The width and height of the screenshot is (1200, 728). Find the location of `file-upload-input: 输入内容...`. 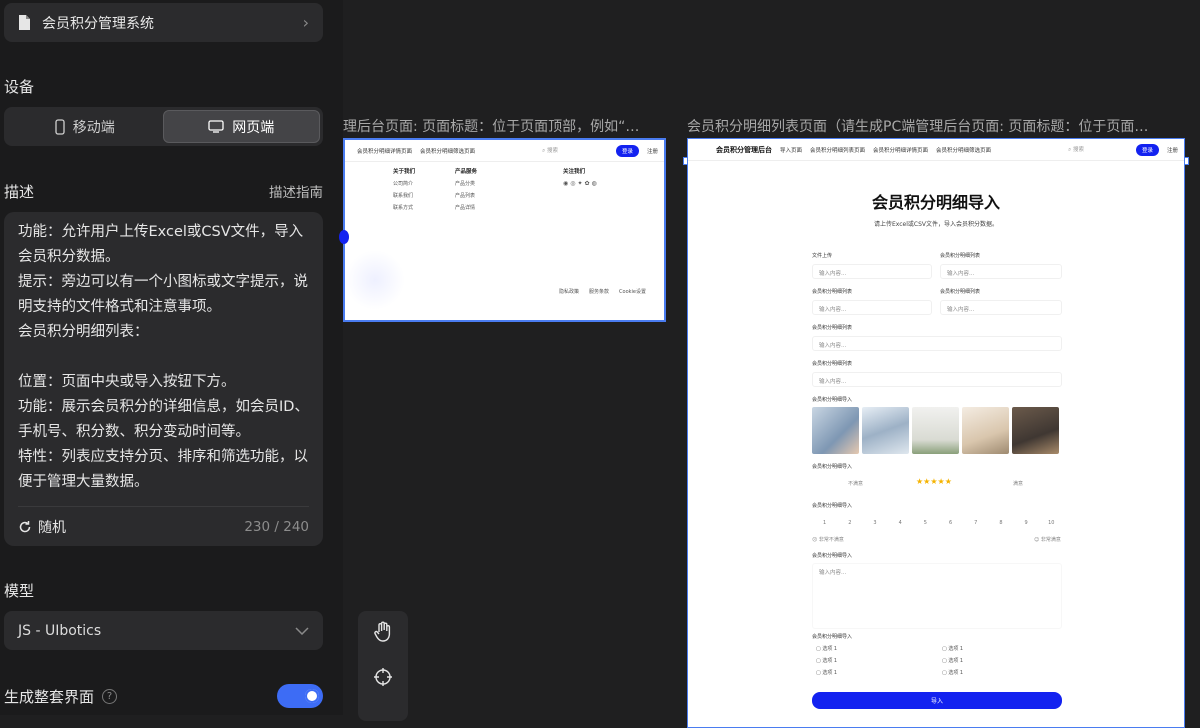

file-upload-input: 输入内容... is located at coordinates (872, 271).